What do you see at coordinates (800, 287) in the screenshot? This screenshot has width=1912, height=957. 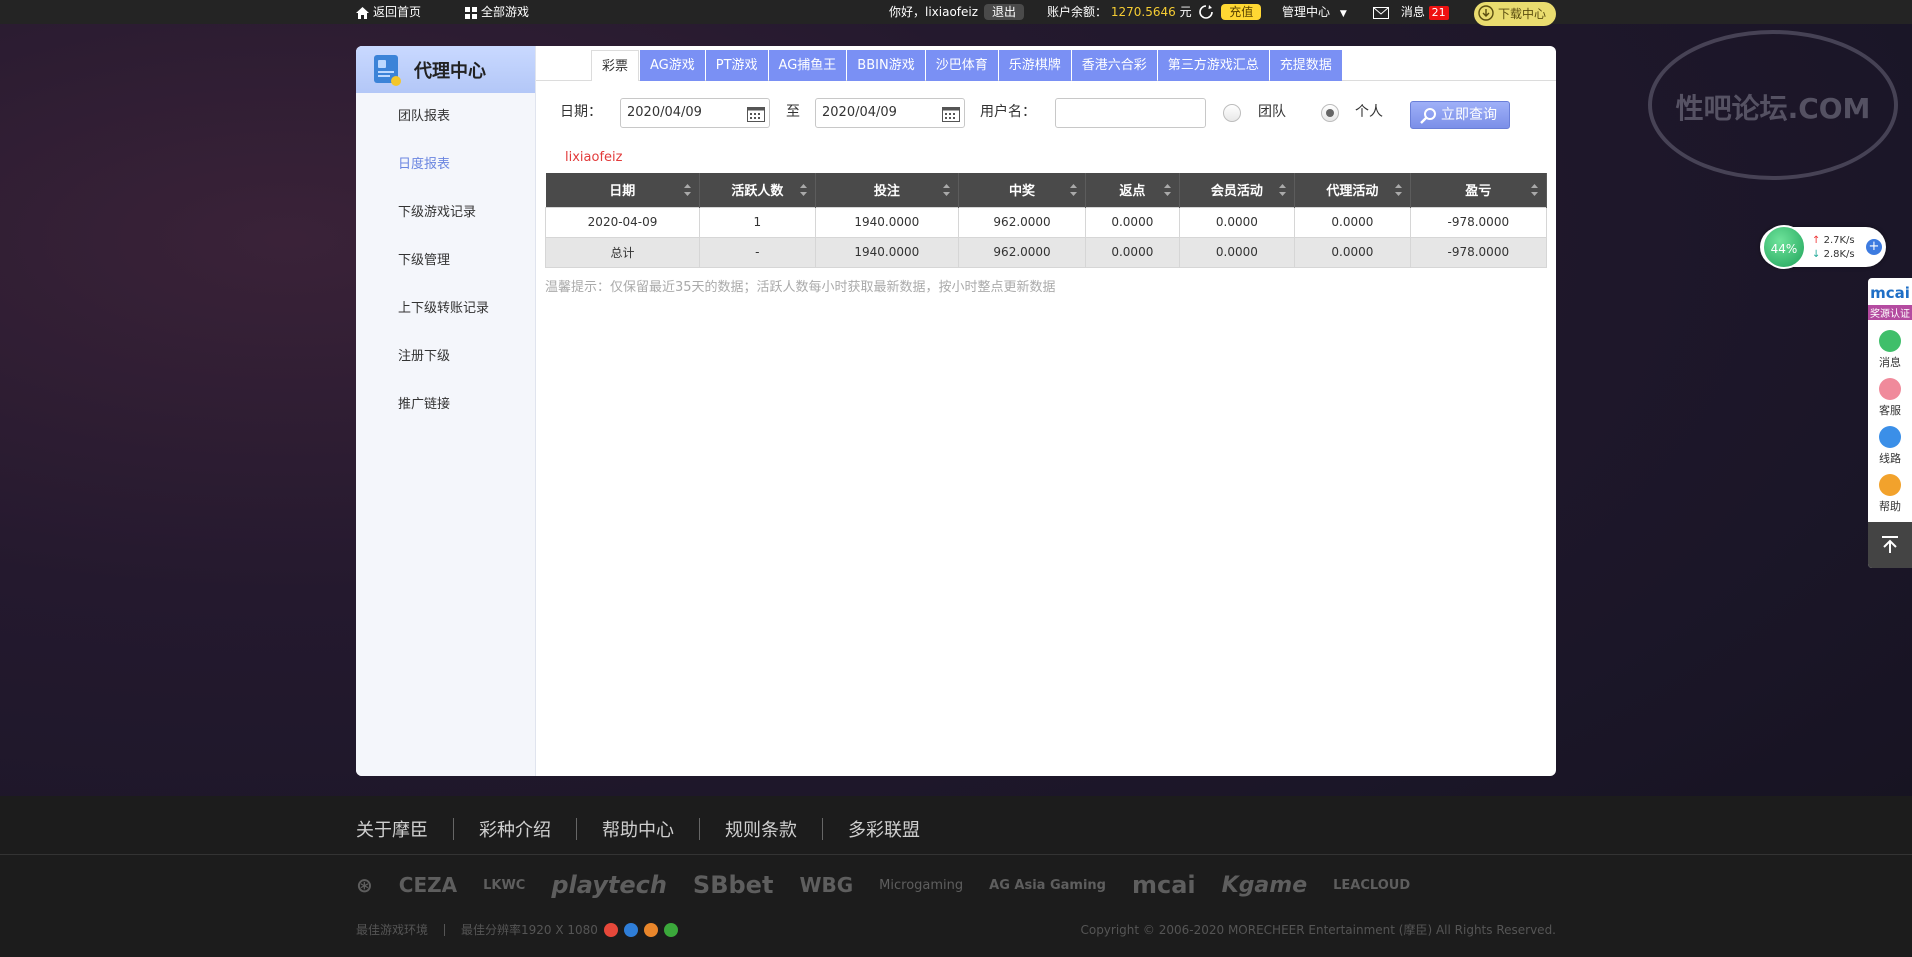 I see `data-tip: 温馨提示：仅保留最近35天的数据；活跃人数每小时获取最新数据，按小时整点更新数据` at bounding box center [800, 287].